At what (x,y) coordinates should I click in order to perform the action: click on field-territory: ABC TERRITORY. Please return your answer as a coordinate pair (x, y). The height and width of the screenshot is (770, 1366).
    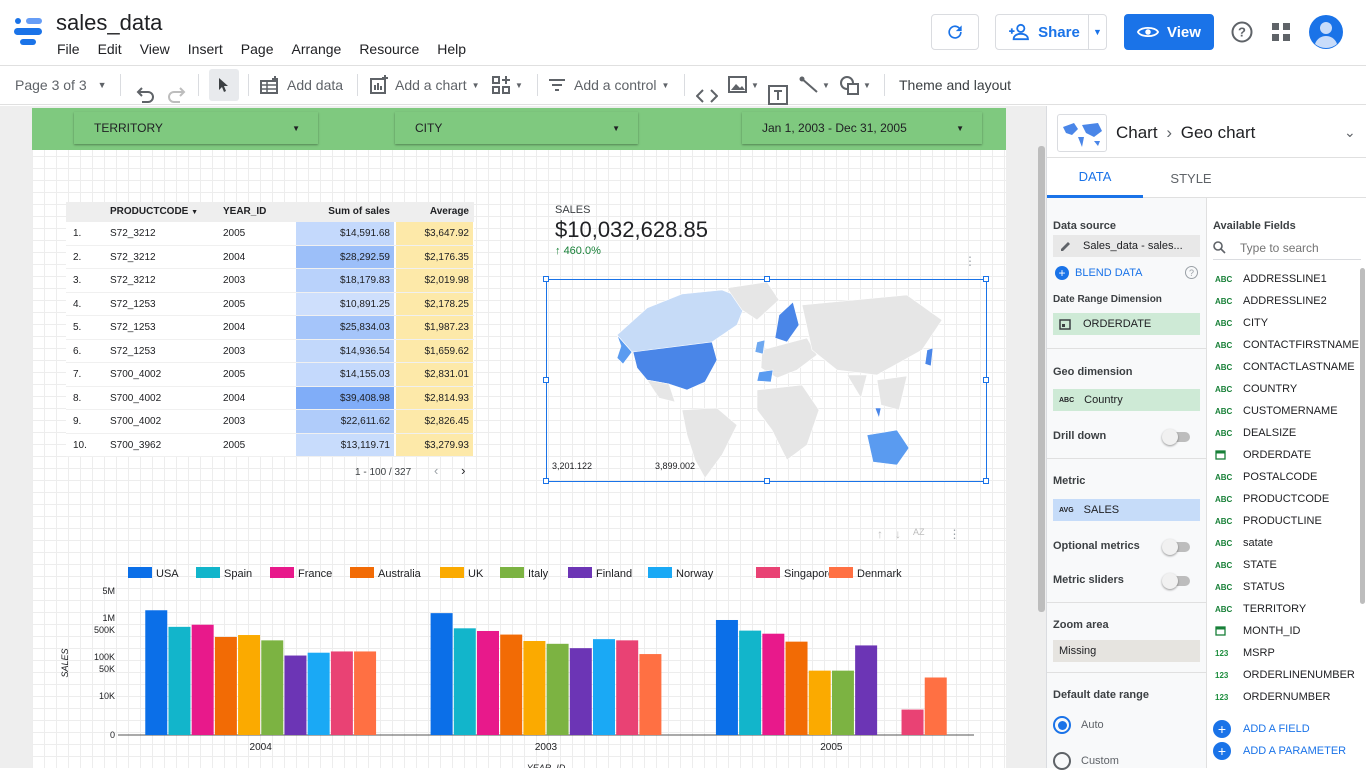
    Looking at the image, I should click on (1260, 609).